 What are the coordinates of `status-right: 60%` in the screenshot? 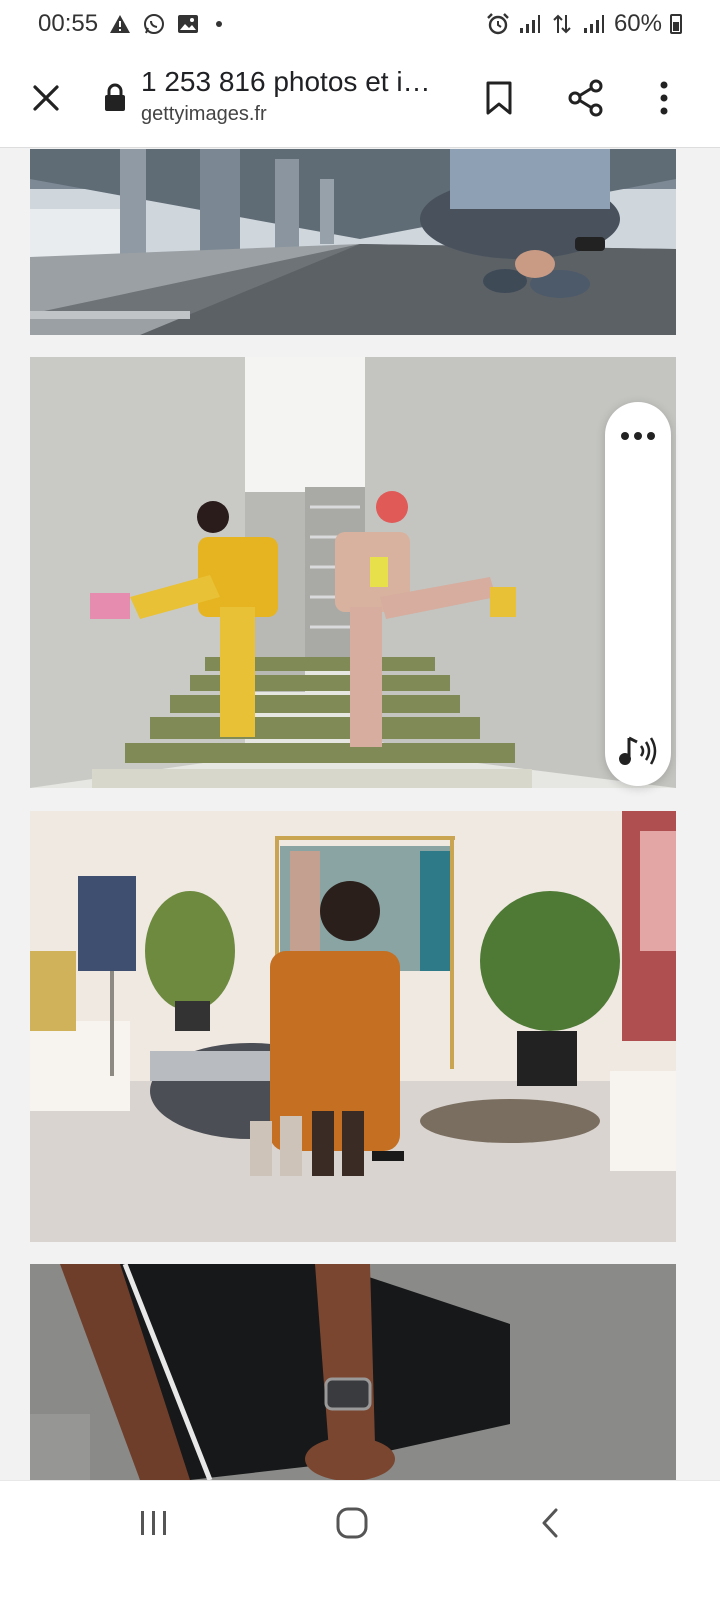 It's located at (584, 24).